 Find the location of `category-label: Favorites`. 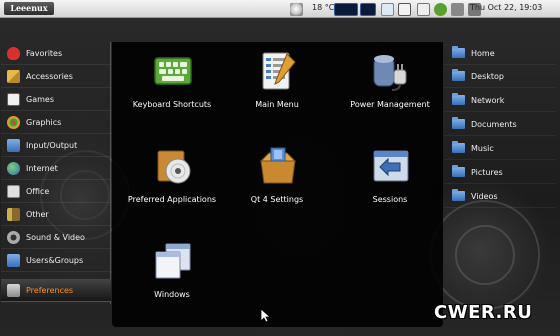

category-label: Favorites is located at coordinates (44, 53).